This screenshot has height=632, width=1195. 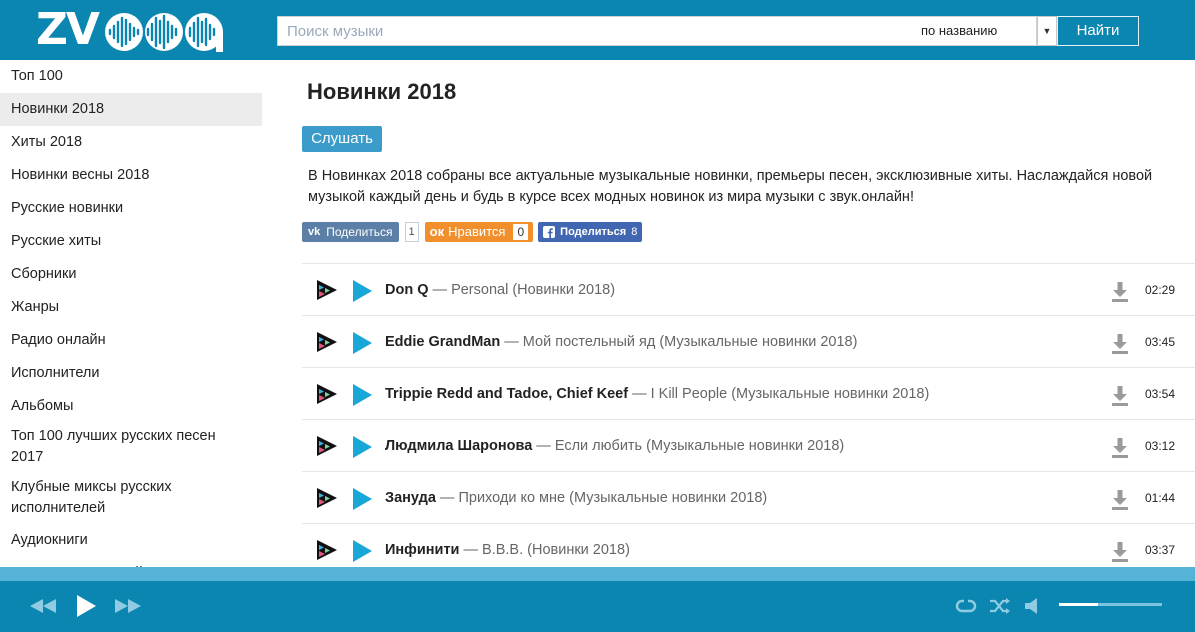 I want to click on prev-button, so click(x=43, y=606).